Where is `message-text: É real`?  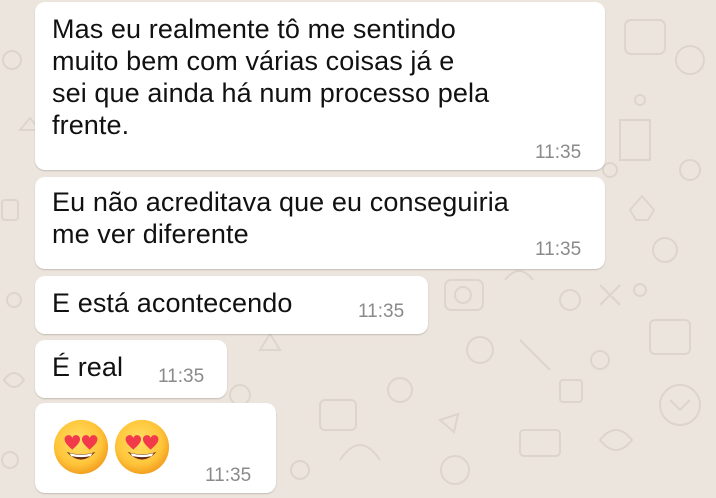
message-text: É real is located at coordinates (88, 367).